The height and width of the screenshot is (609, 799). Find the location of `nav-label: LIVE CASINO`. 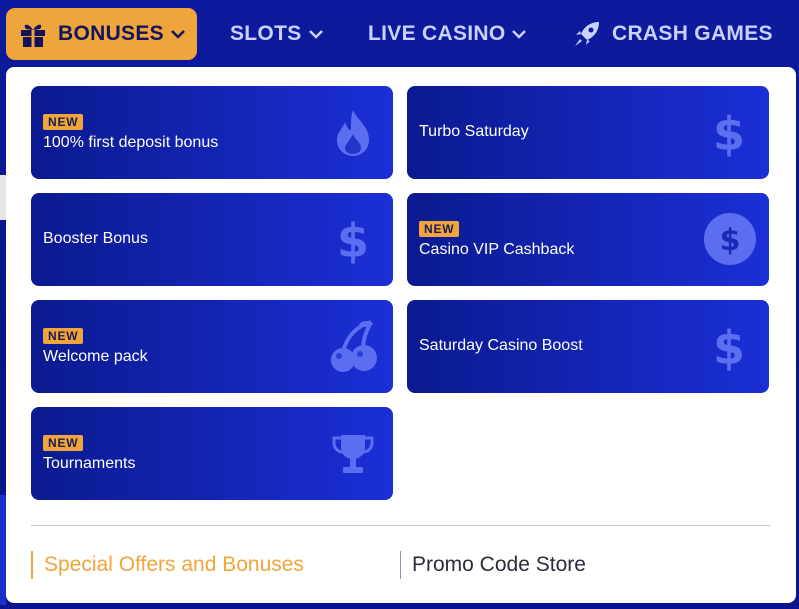

nav-label: LIVE CASINO is located at coordinates (437, 33).